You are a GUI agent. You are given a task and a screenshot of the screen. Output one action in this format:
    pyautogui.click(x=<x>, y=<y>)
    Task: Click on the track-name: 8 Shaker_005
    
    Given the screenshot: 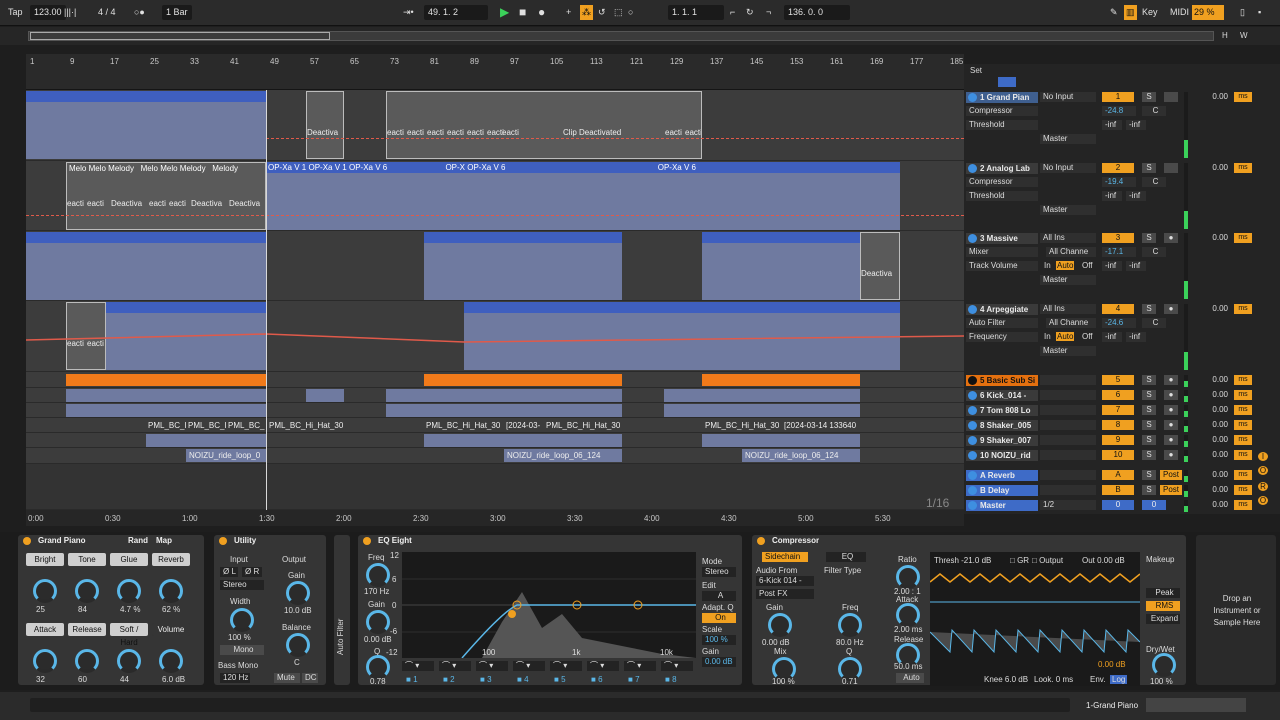 What is the action you would take?
    pyautogui.click(x=1002, y=425)
    